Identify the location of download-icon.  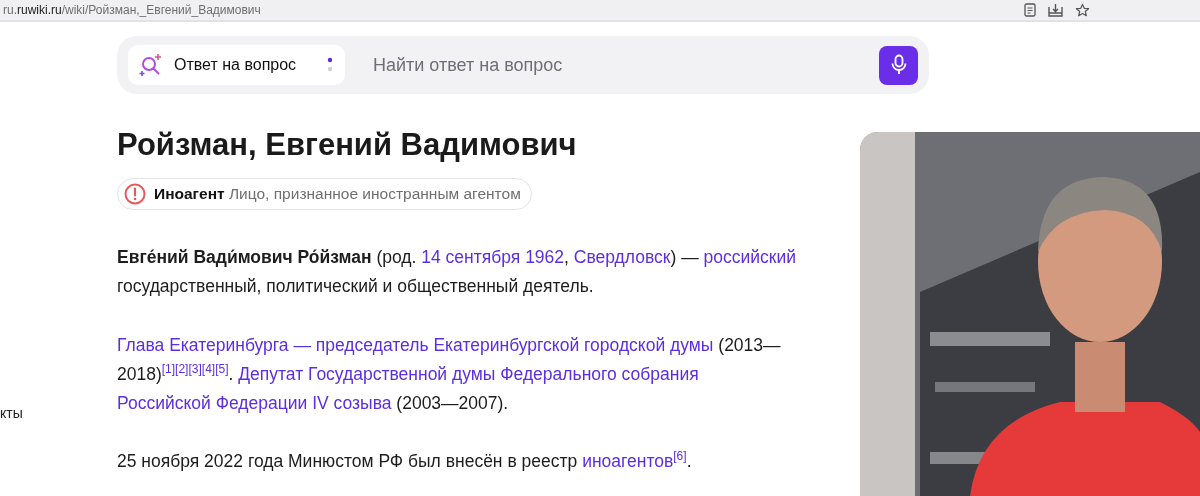
(1055, 10).